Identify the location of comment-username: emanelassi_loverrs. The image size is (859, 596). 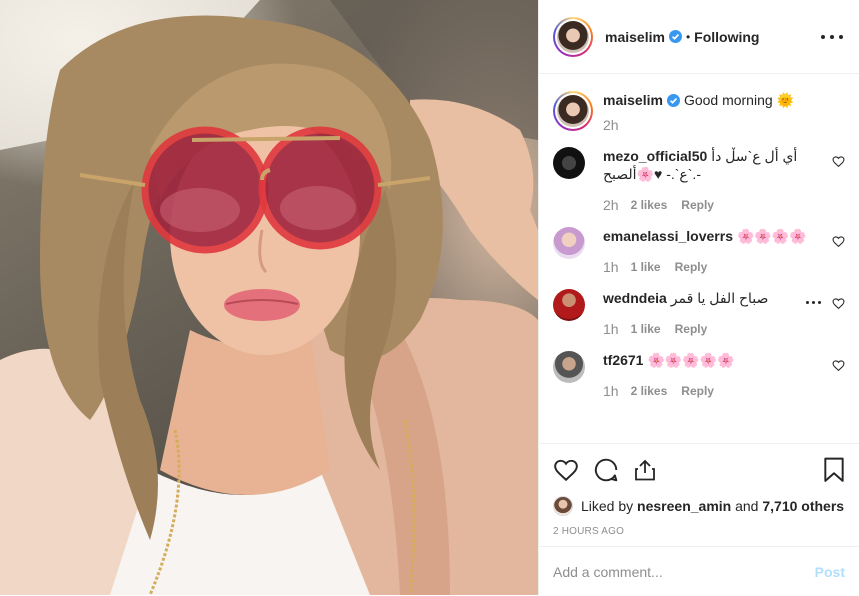
(668, 236).